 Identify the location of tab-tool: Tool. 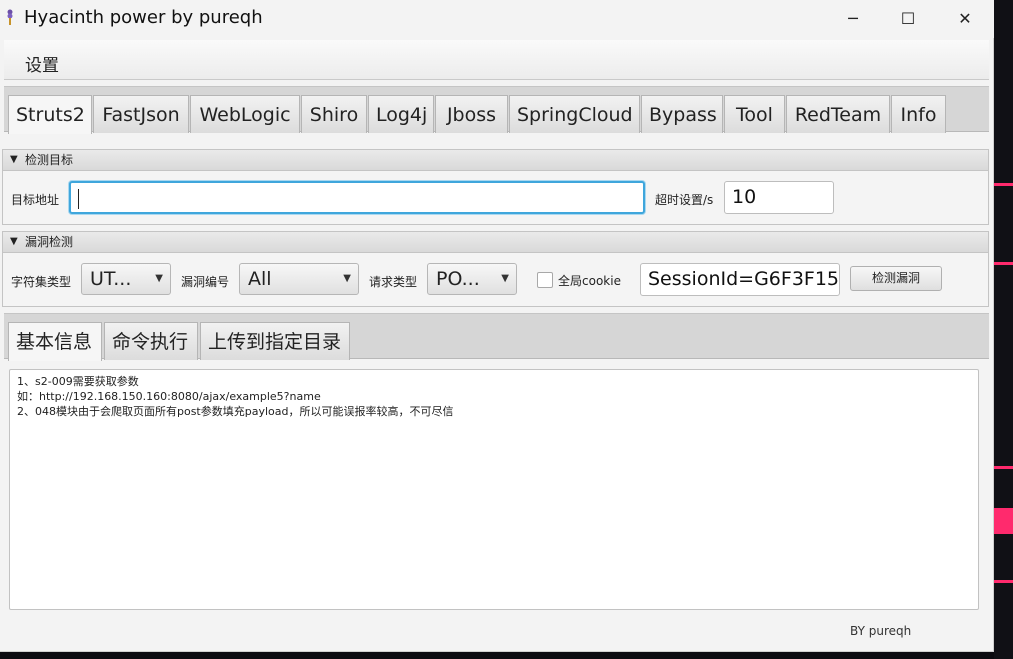
(754, 114).